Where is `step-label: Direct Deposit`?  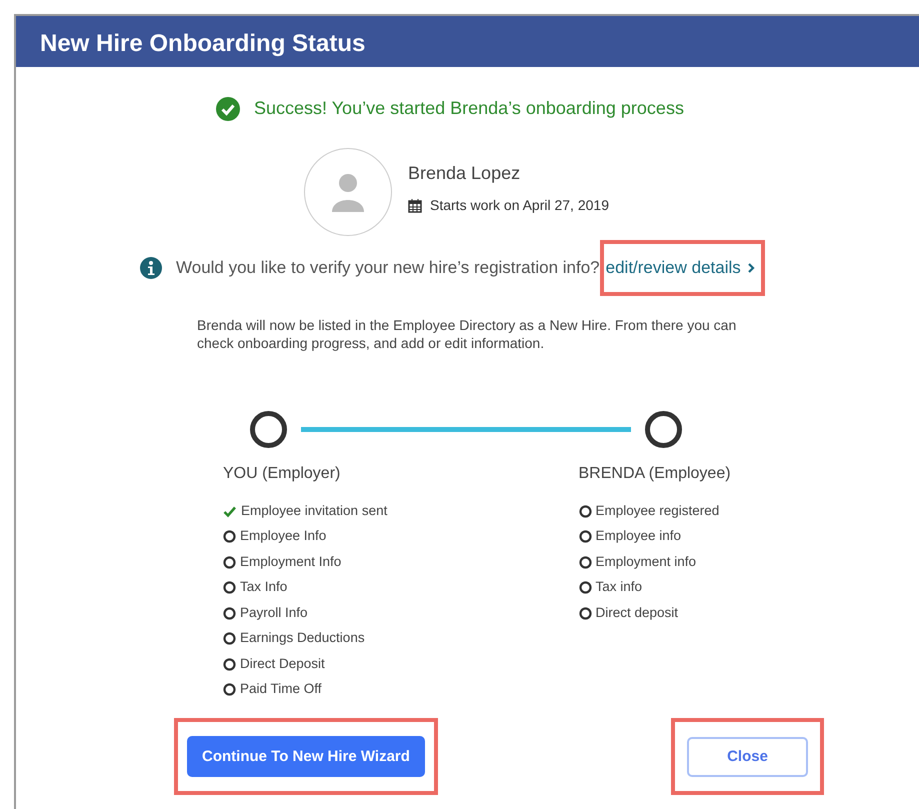
step-label: Direct Deposit is located at coordinates (282, 663).